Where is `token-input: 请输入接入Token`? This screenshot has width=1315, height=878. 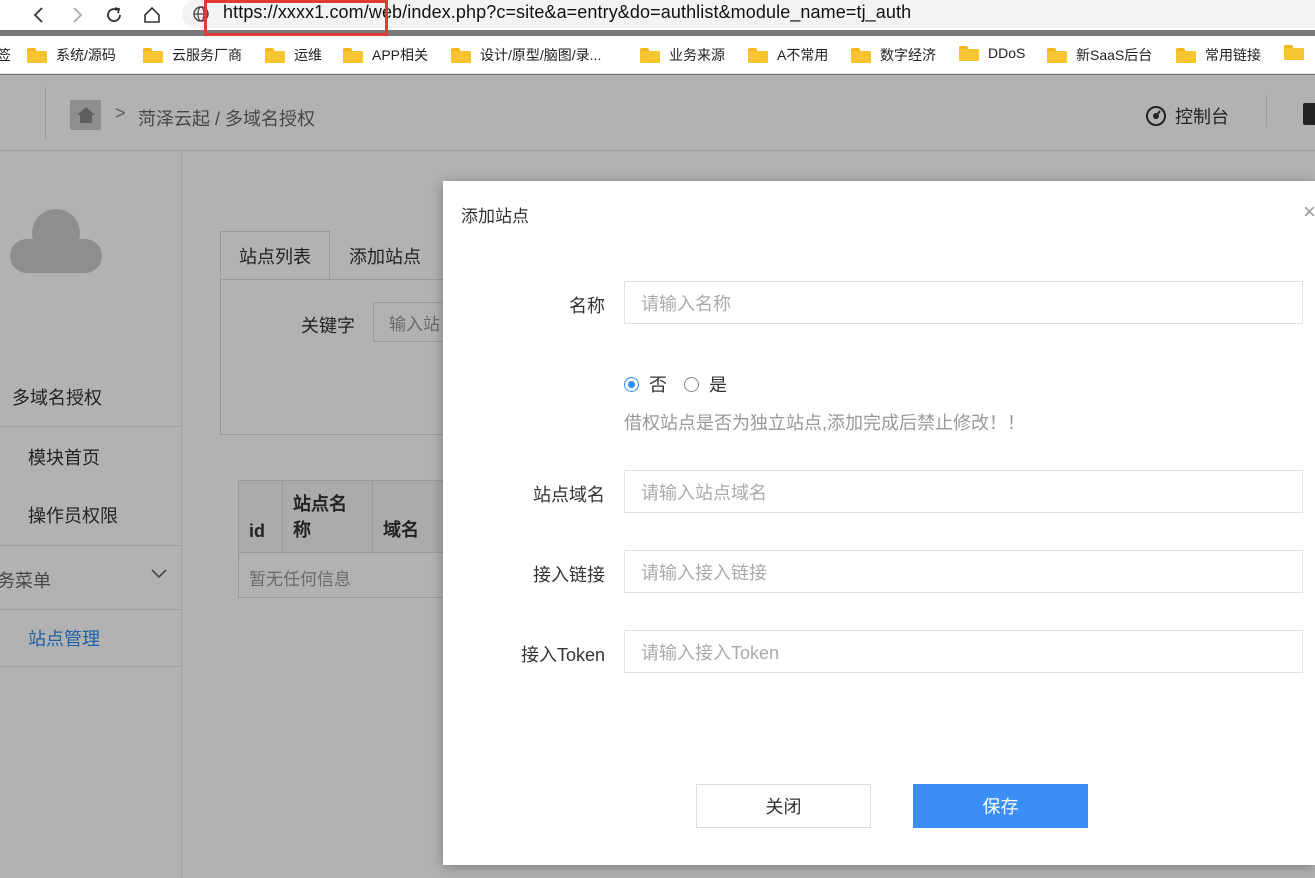 token-input: 请输入接入Token is located at coordinates (963, 651).